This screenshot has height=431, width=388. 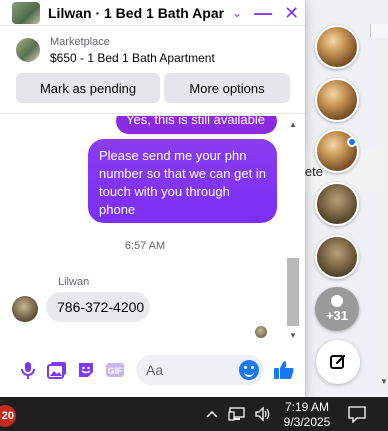 I want to click on chevron-down-icon: ⌄, so click(x=237, y=13).